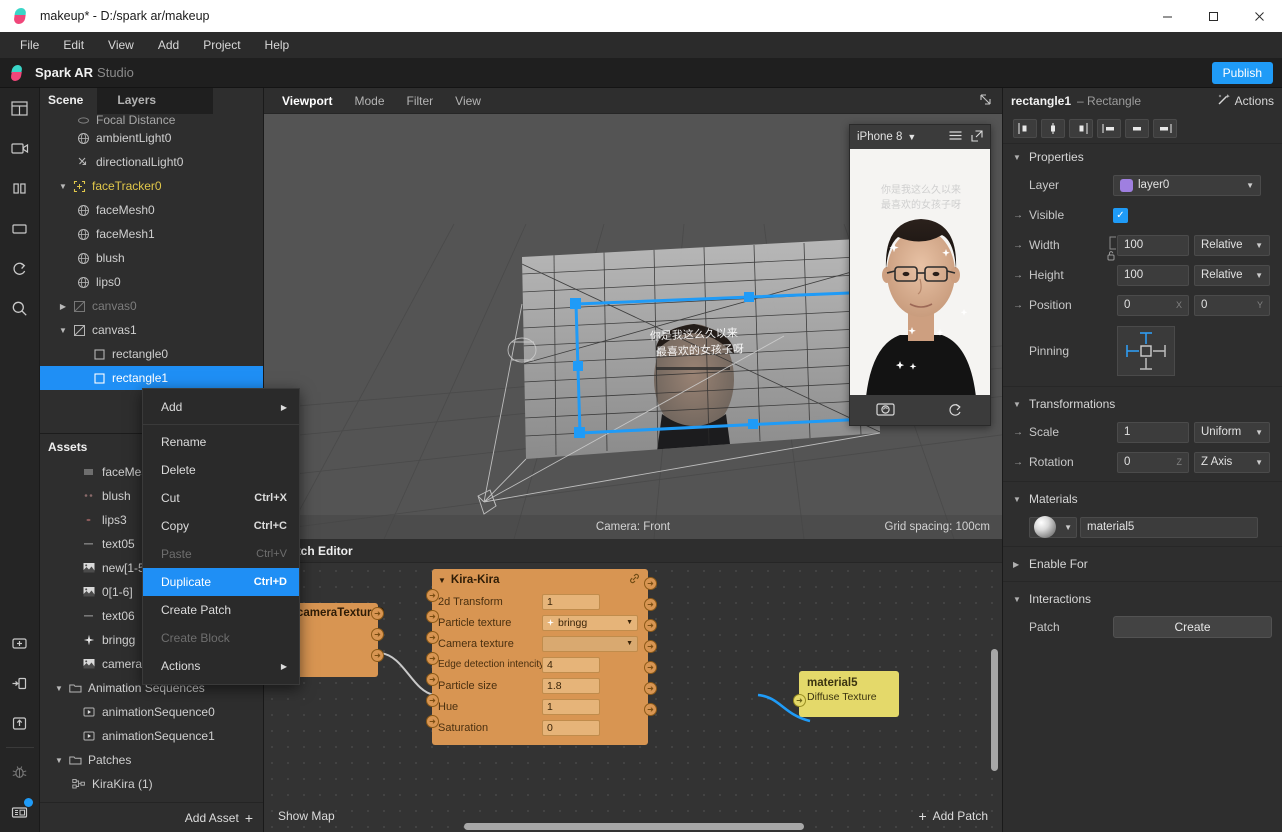  Describe the element at coordinates (1192, 627) in the screenshot. I see `create-patch-button: Create` at that location.